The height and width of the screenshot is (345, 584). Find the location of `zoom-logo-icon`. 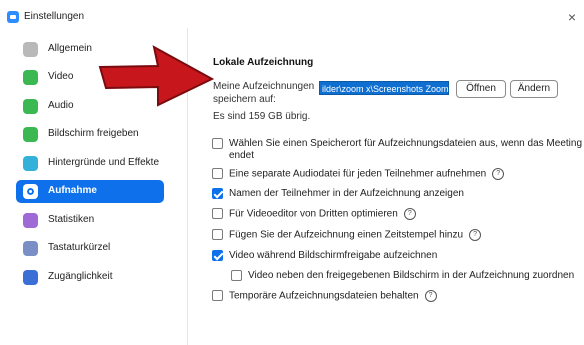

zoom-logo-icon is located at coordinates (13, 17).